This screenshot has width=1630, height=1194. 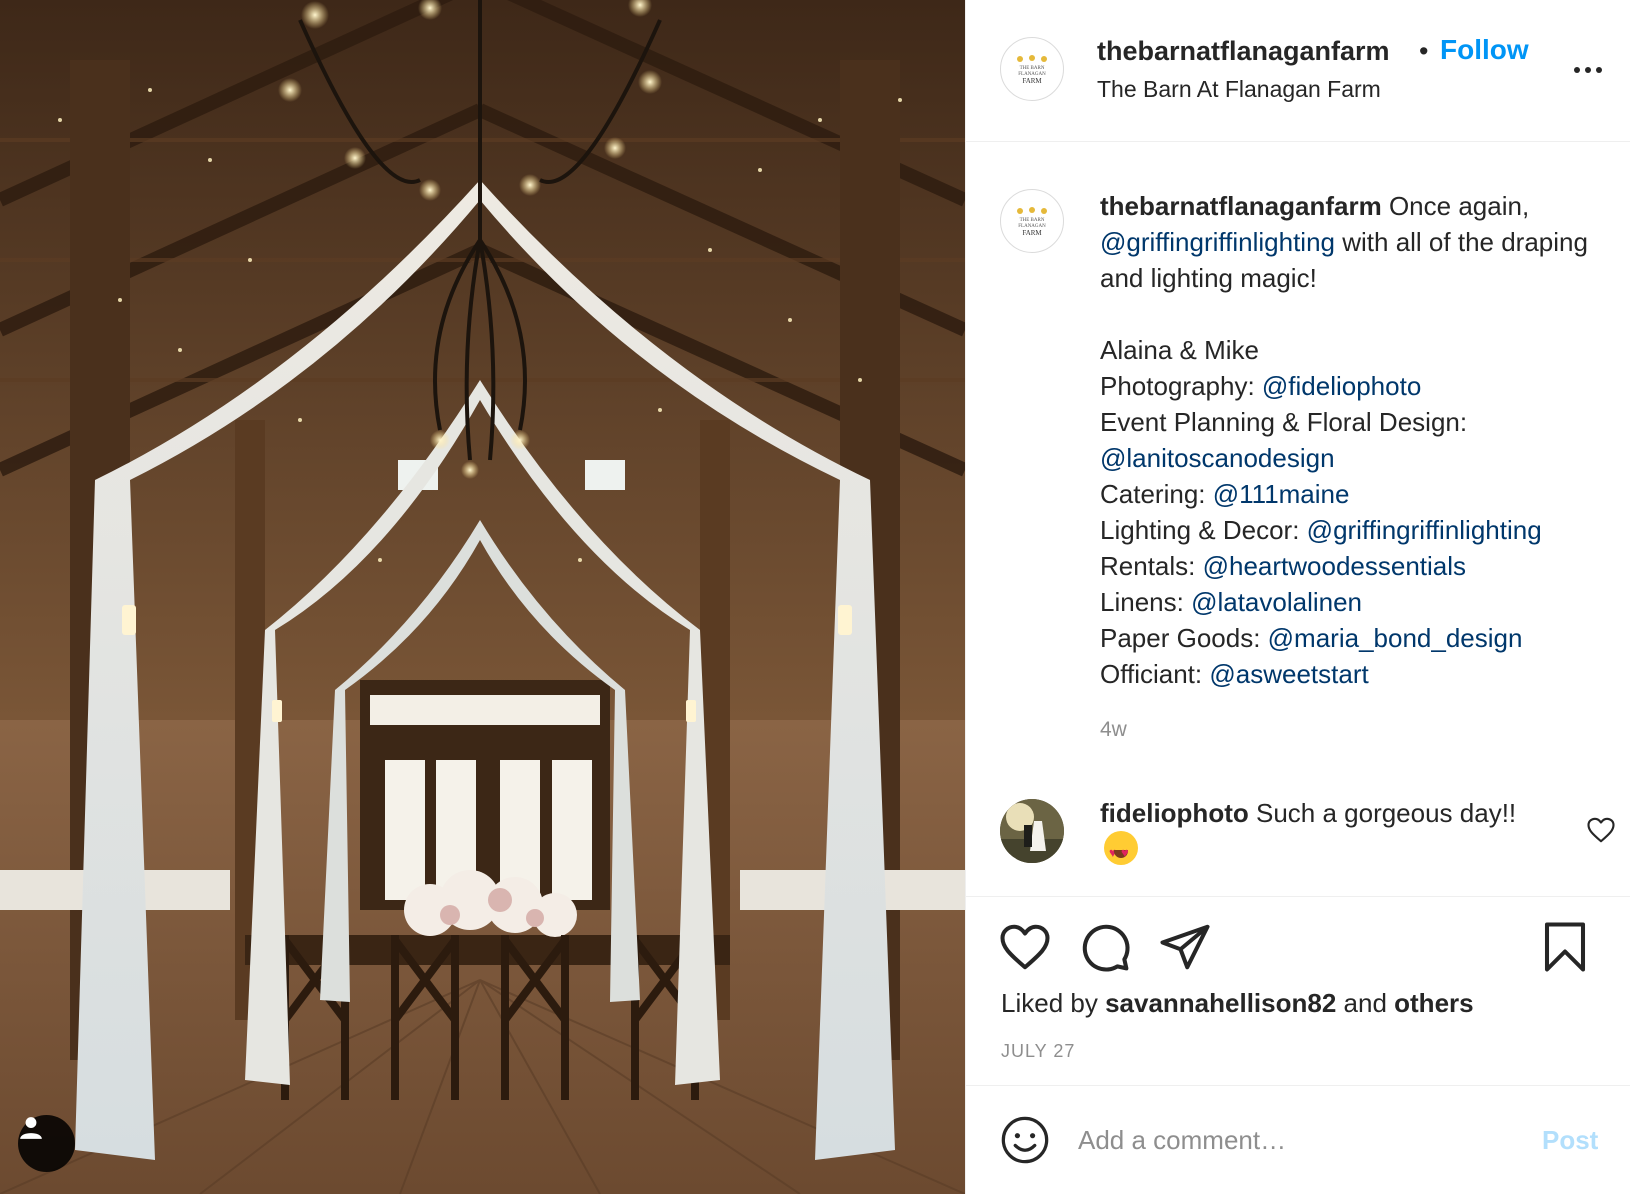 What do you see at coordinates (1601, 830) in the screenshot?
I see `comment-like-icon` at bounding box center [1601, 830].